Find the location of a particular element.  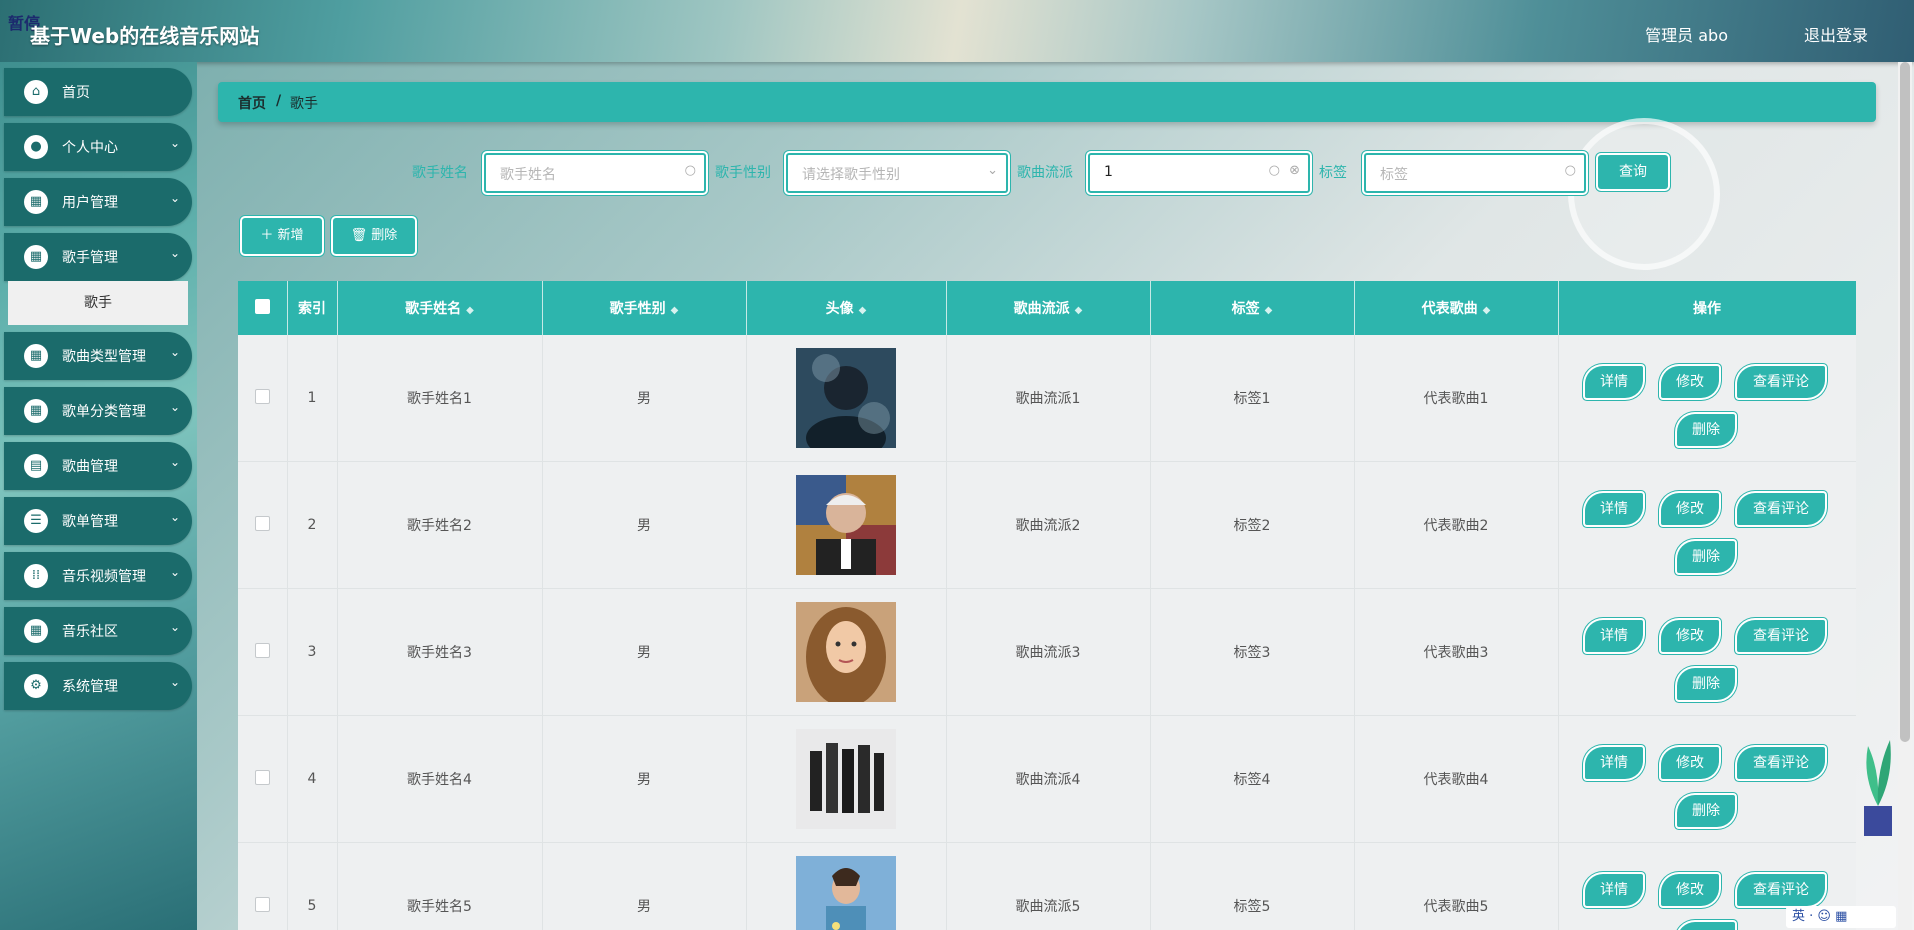

song-cell: 代表歌曲1 is located at coordinates (1456, 398).